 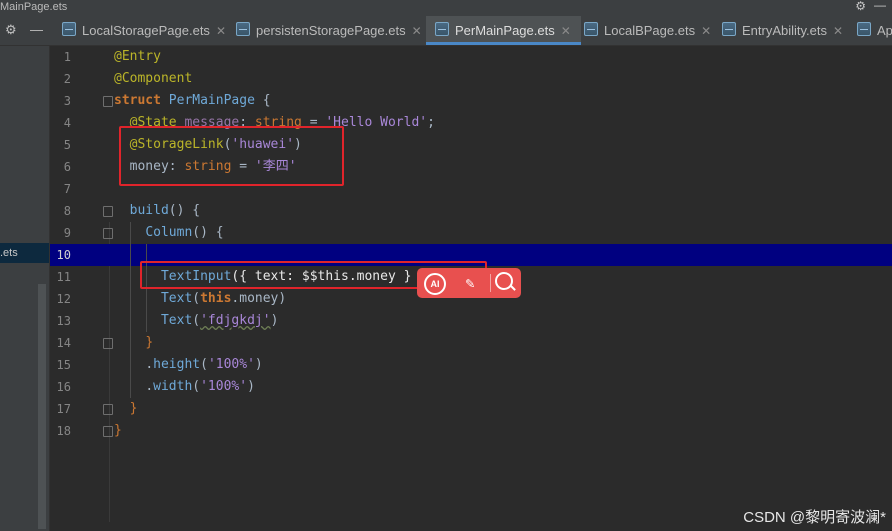 I want to click on gear-icon: ⚙, so click(x=860, y=6).